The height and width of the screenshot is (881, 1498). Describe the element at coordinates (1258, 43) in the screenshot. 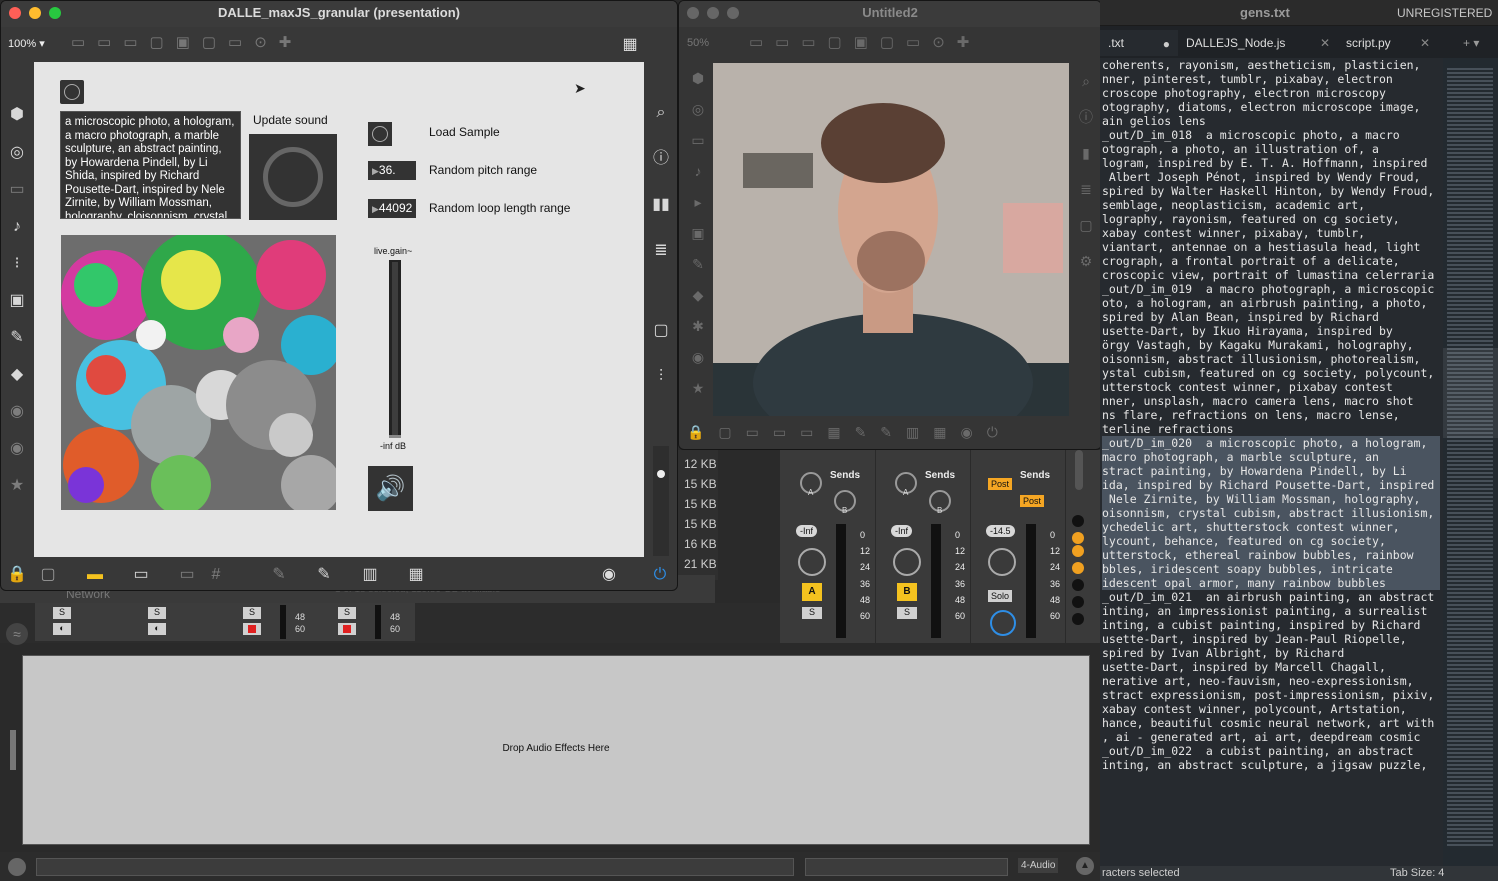

I see `tab-dallejs-node: DALLEJS_Node.js ✕` at that location.